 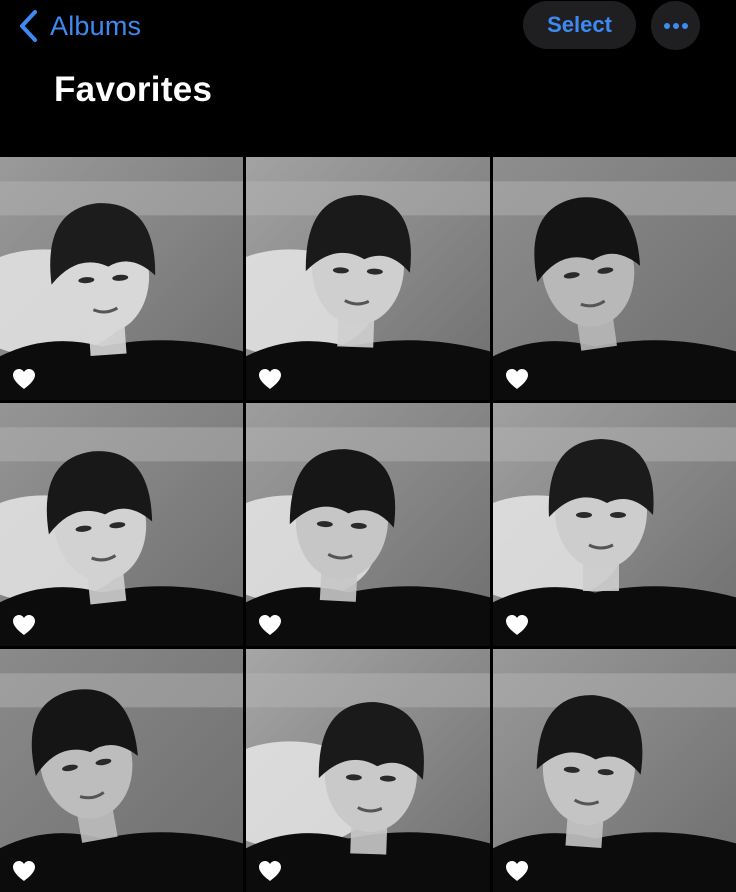 I want to click on back-button: Albums, so click(x=79, y=26).